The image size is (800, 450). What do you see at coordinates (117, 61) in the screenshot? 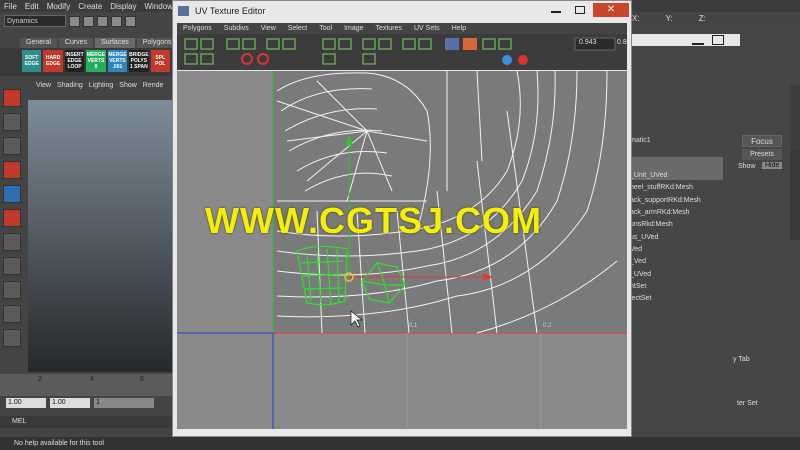
I see `merge-verts-001-button: MERGE VERTS .001` at bounding box center [117, 61].